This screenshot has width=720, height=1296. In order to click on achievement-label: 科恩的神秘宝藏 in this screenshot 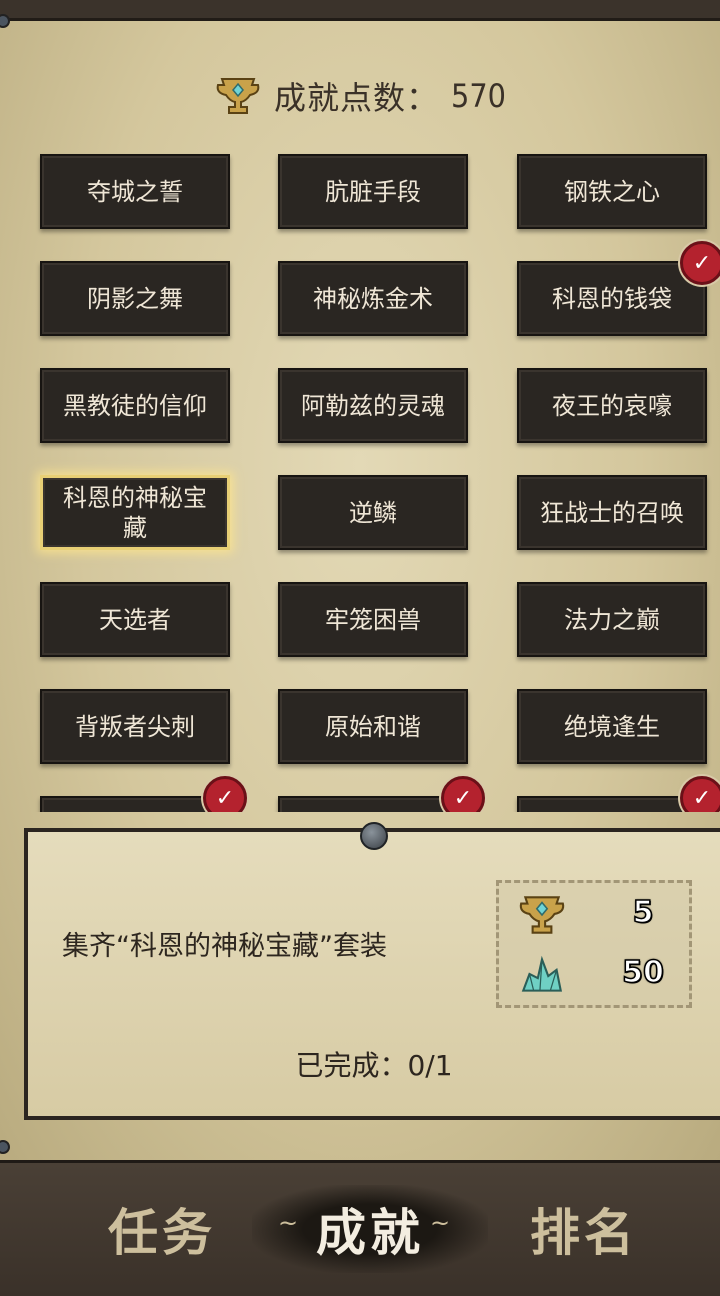, I will do `click(135, 512)`.